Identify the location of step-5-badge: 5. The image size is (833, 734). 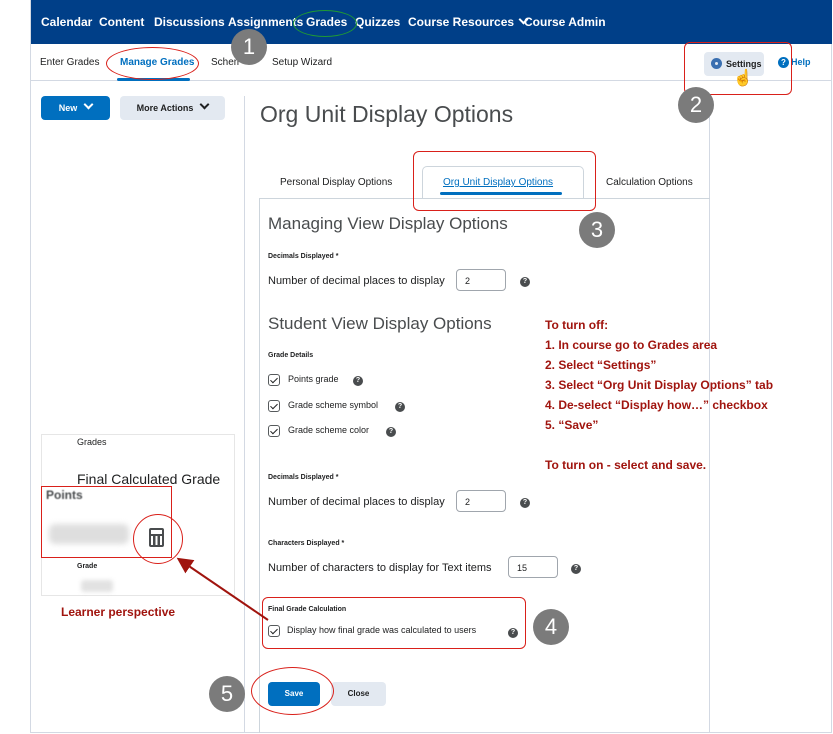
(227, 694).